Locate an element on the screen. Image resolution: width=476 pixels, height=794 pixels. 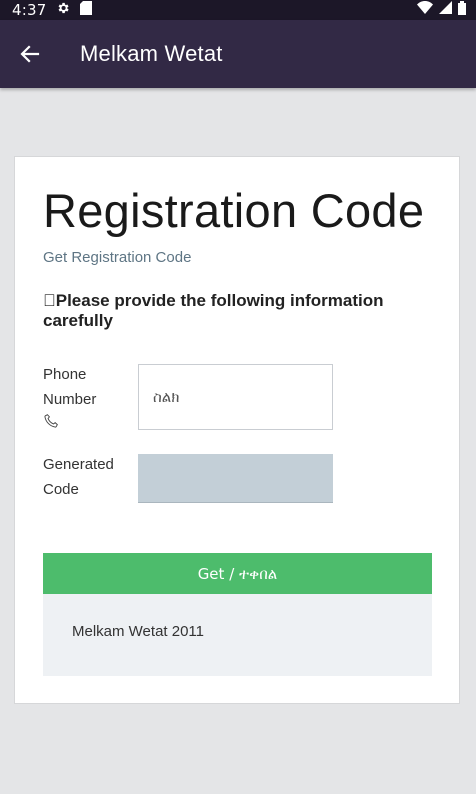
status-bar: 4:37 is located at coordinates (238, 10).